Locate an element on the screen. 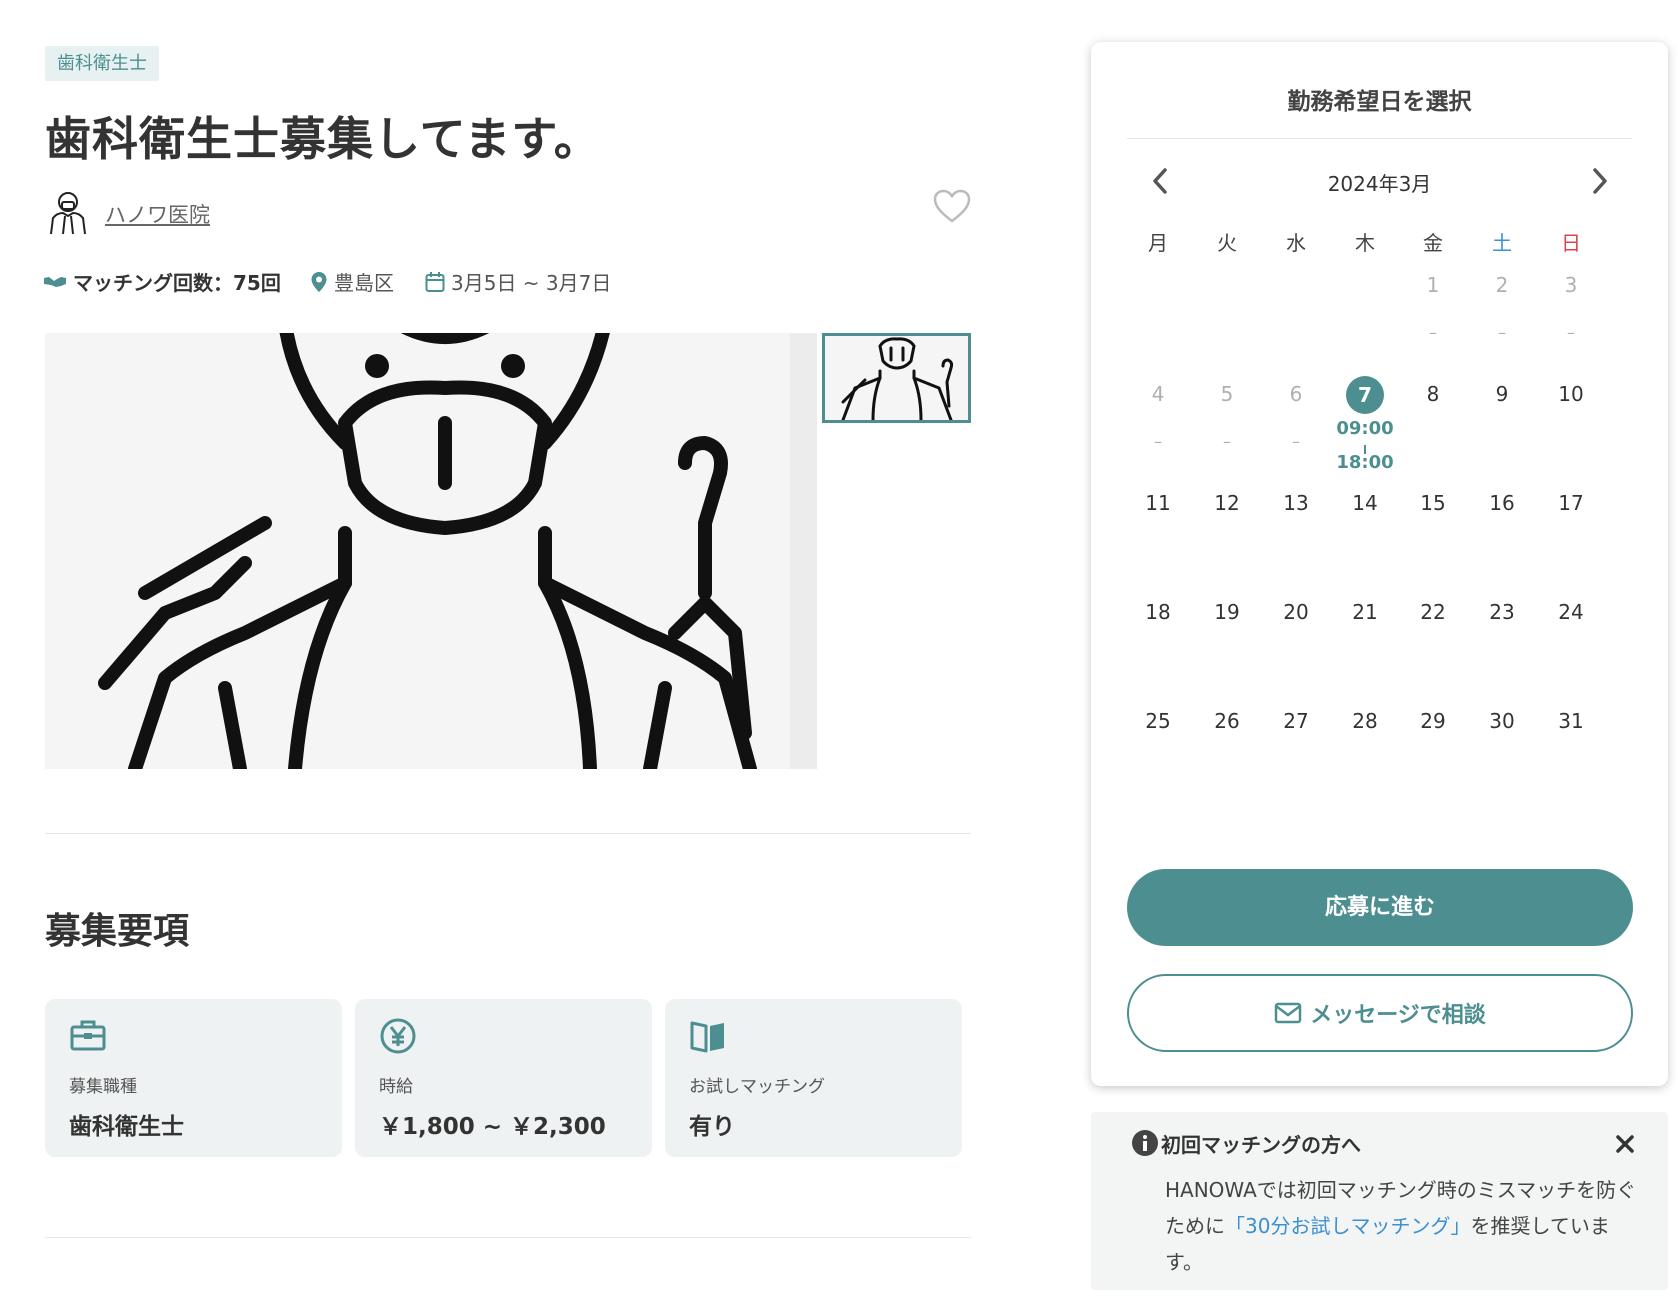 The height and width of the screenshot is (1300, 1678). calendar-day: 29 is located at coordinates (1433, 721).